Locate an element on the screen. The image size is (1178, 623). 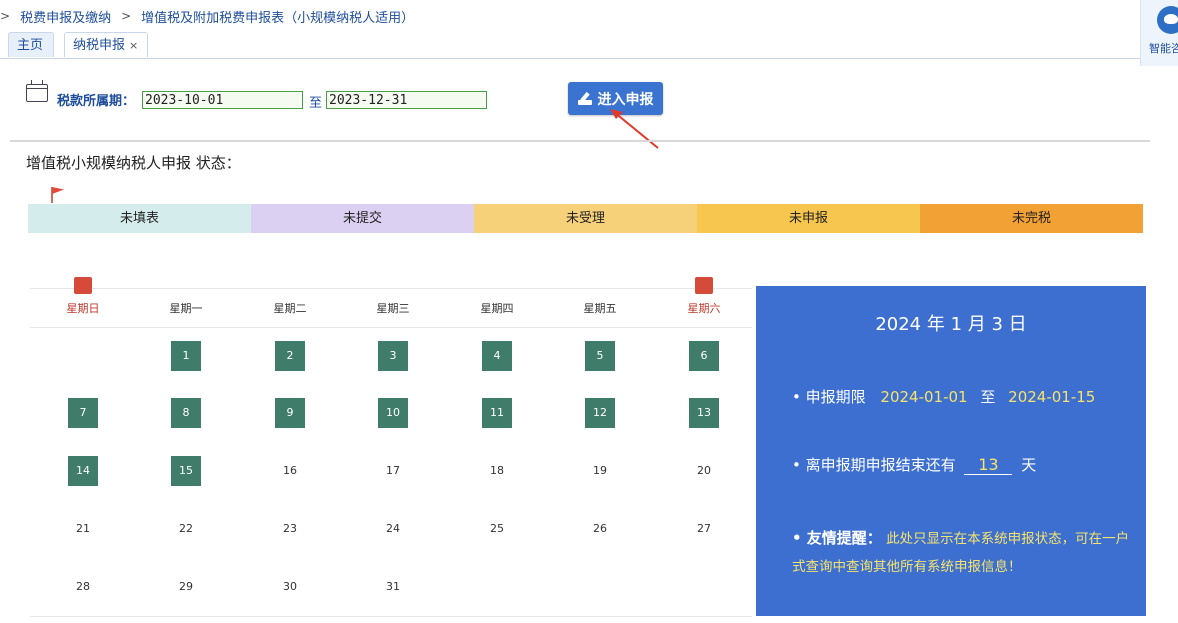
calendar-day: 9 is located at coordinates (290, 413).